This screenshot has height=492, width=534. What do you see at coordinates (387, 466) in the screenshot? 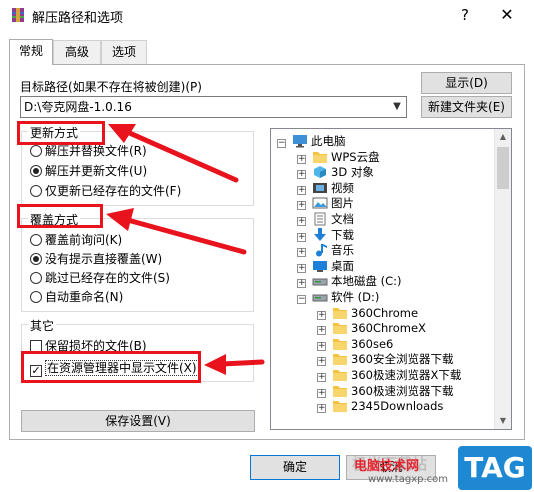
I see `watermark-site: 电脑技术网` at bounding box center [387, 466].